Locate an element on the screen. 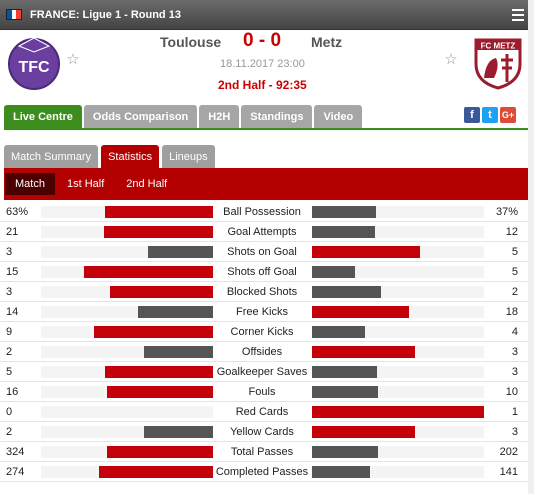 Image resolution: width=534 pixels, height=494 pixels. stat-row: 14 Free Kicks 18 is located at coordinates (267, 312).